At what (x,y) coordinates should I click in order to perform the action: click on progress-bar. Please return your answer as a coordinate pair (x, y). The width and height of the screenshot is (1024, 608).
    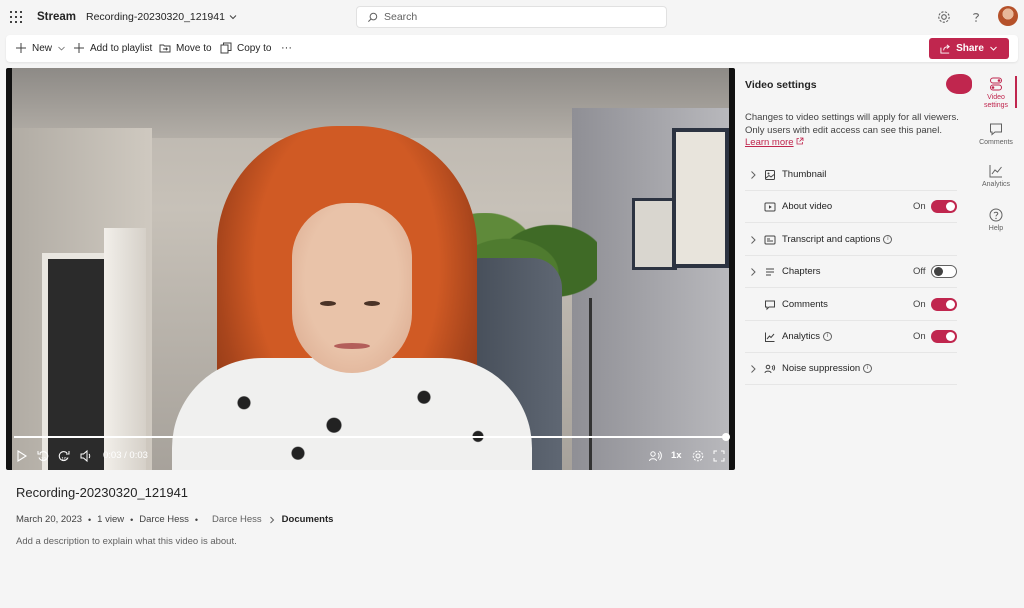
    Looking at the image, I should click on (372, 437).